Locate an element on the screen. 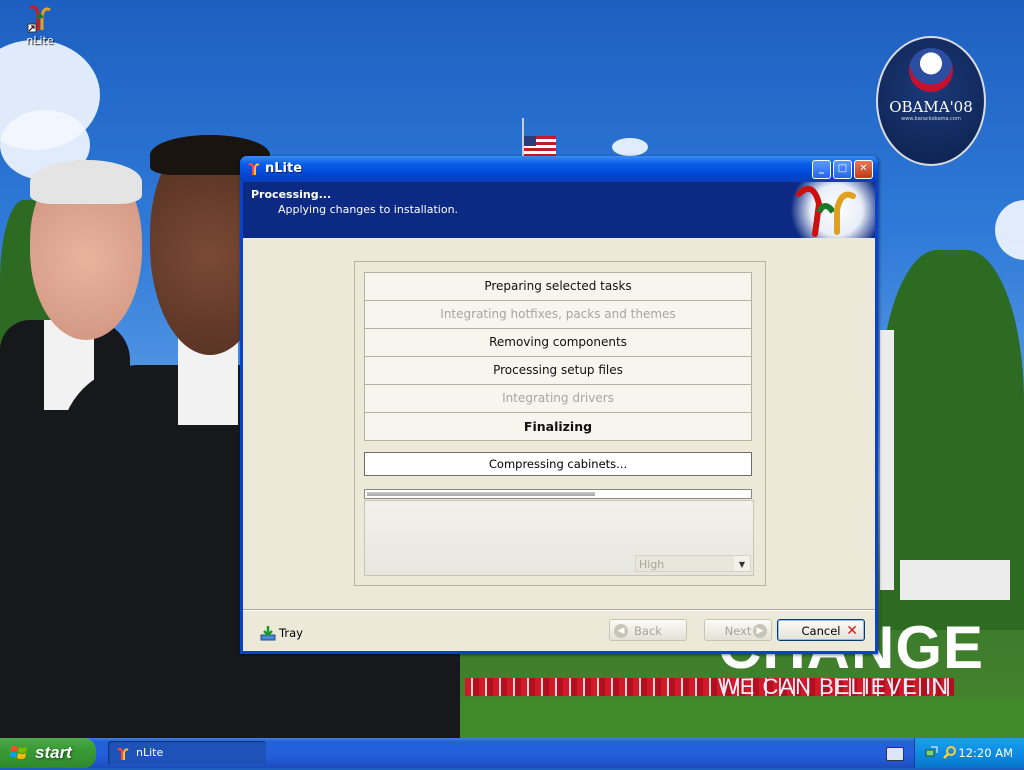  start-label: start is located at coordinates (53, 752).